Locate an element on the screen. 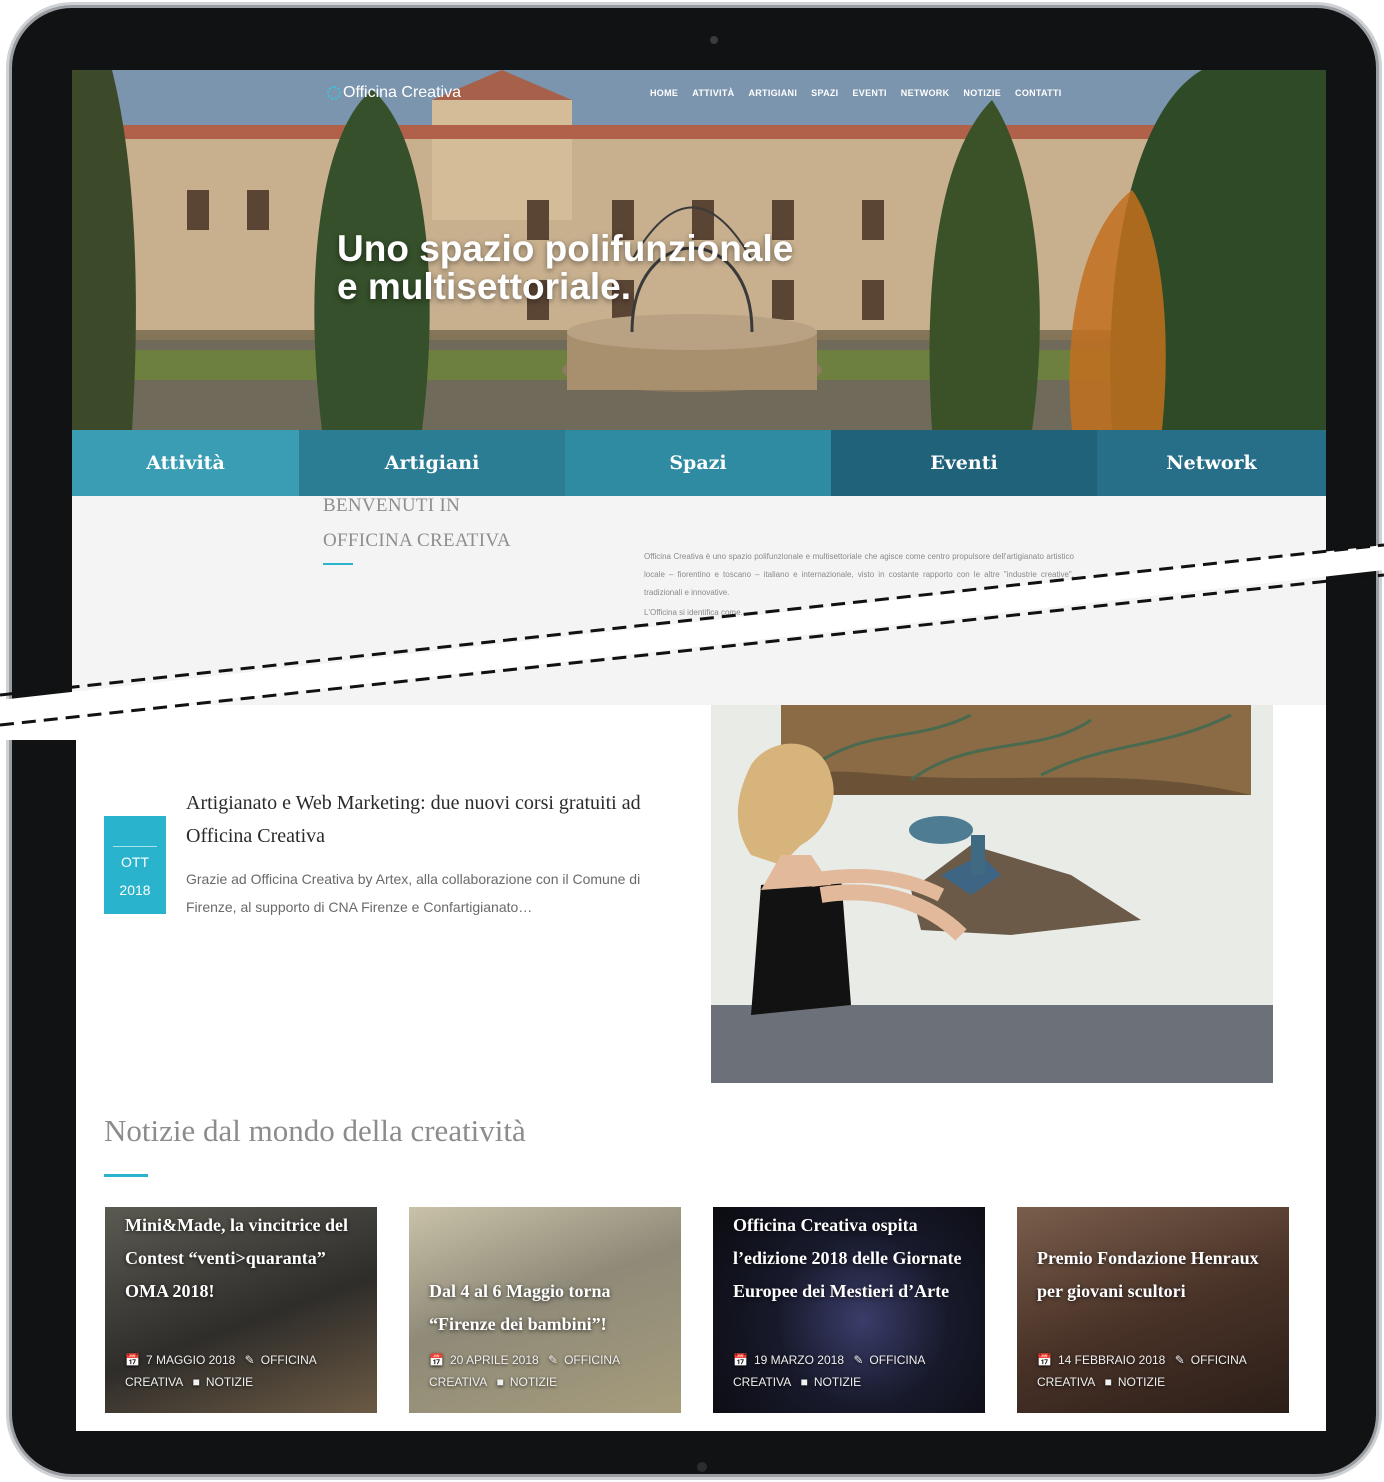 The height and width of the screenshot is (1482, 1384). category-bar: Attività Artigiani Spazi Eventi Network is located at coordinates (699, 463).